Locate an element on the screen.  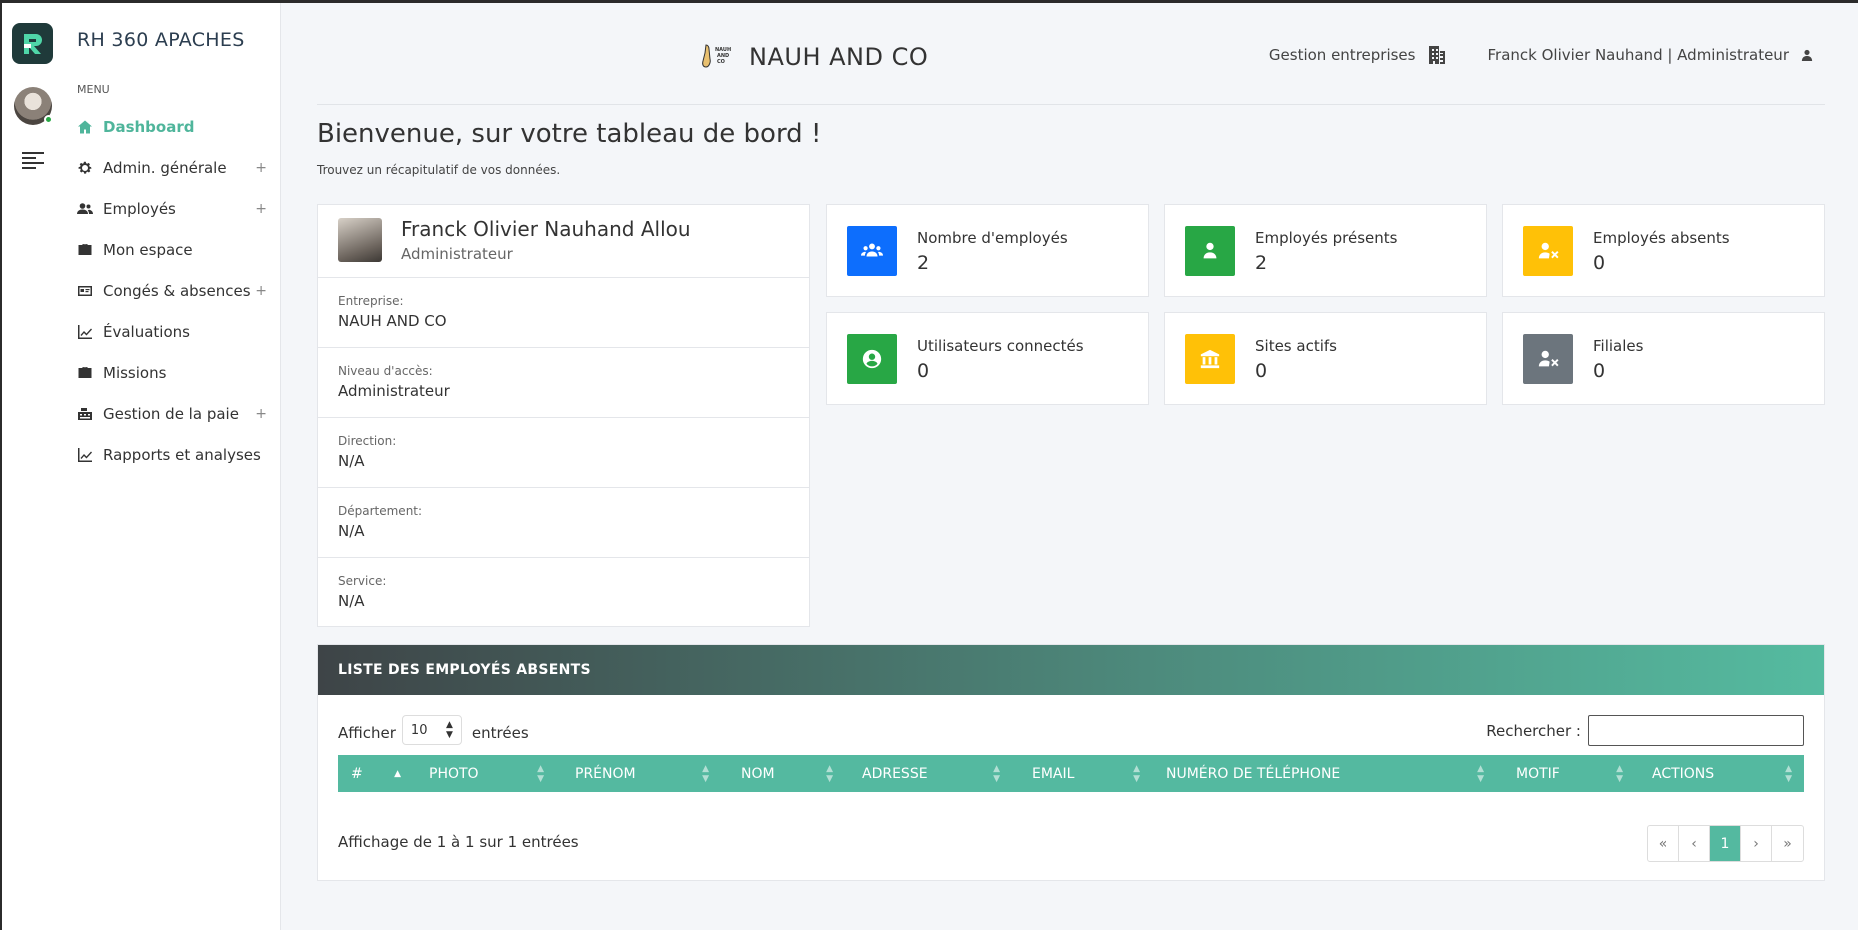
id-card-icon is located at coordinates (87, 291).